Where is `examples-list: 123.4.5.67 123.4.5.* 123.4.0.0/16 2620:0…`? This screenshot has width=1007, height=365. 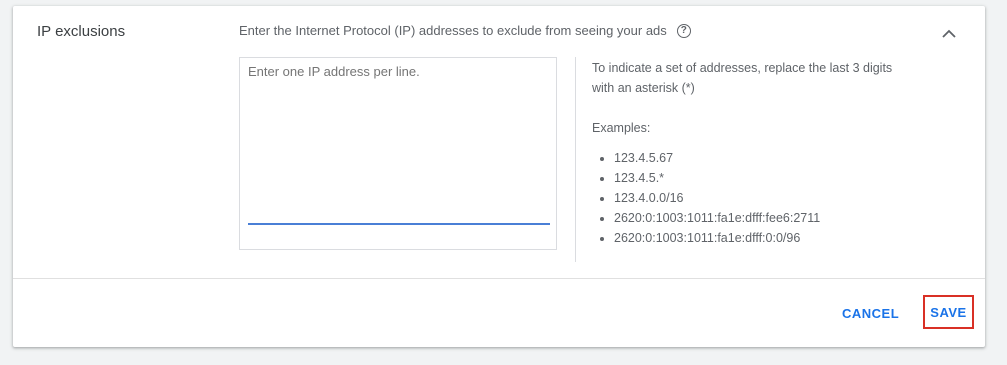 examples-list: 123.4.5.67 123.4.5.* 123.4.0.0/16 2620:0… is located at coordinates (757, 198).